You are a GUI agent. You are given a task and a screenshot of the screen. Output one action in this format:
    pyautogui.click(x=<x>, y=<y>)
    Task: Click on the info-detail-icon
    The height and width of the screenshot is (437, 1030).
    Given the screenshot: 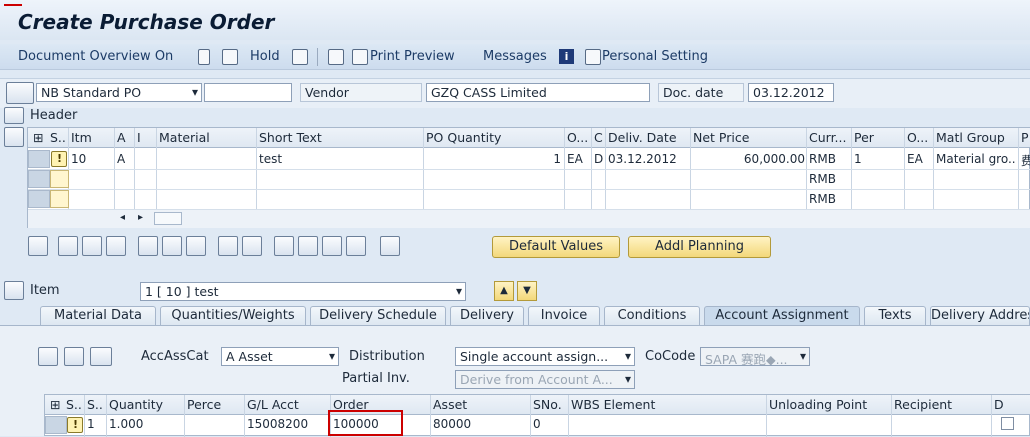 What is the action you would take?
    pyautogui.click(x=74, y=356)
    